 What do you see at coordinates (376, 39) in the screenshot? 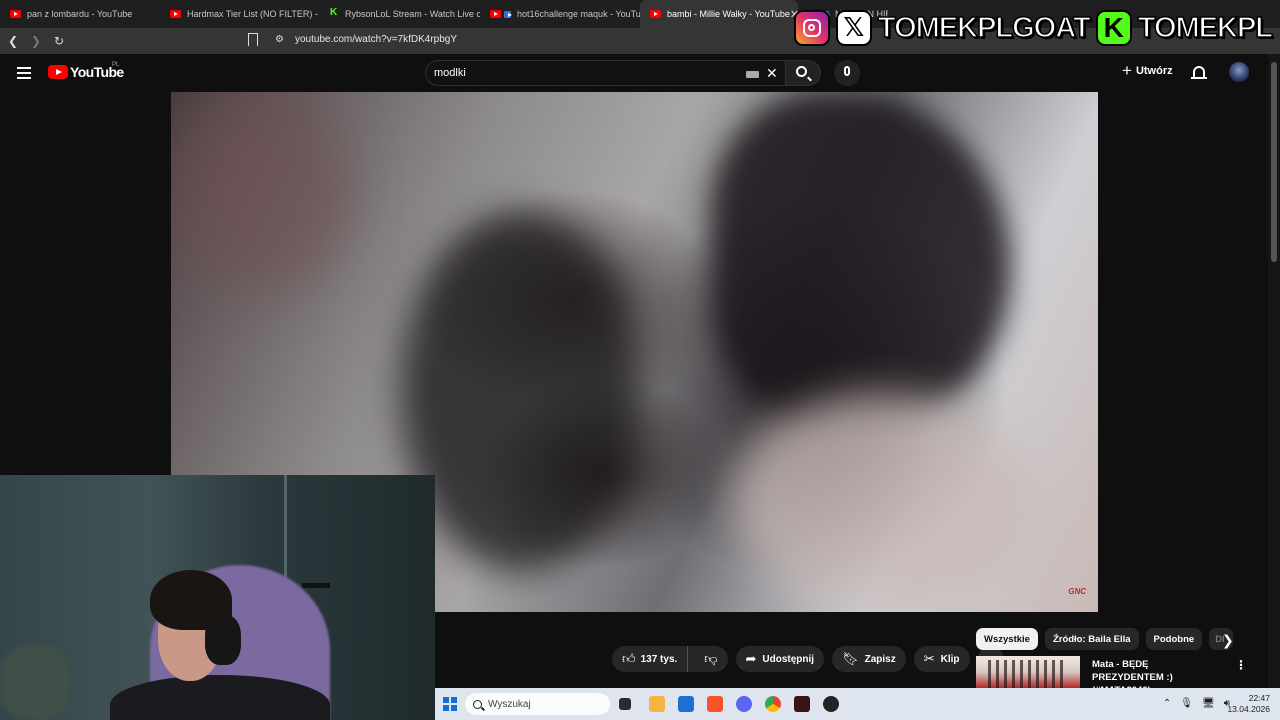
I see `address-bar: youtube.com/watch?v=7kfDK4rpbgY` at bounding box center [376, 39].